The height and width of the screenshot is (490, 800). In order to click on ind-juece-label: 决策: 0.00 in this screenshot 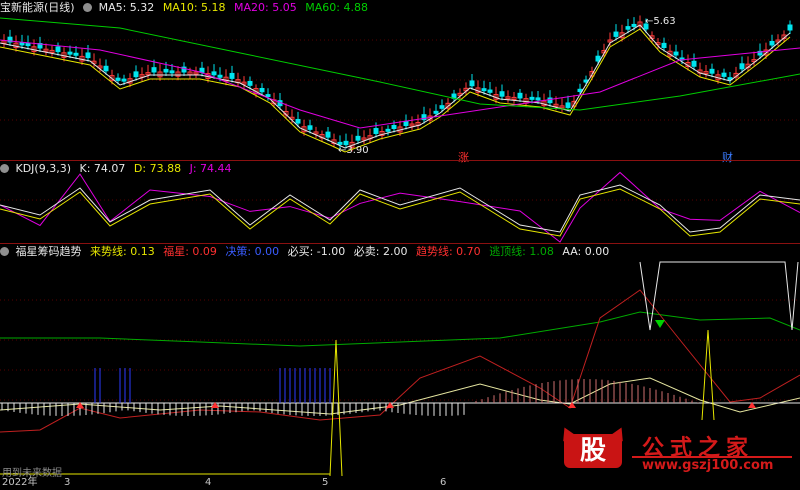, I will do `click(252, 251)`.